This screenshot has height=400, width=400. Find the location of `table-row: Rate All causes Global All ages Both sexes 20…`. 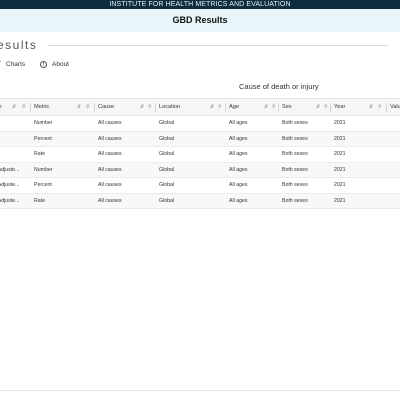

table-row: Rate All causes Global All ages Both sexes 20… is located at coordinates (200, 155).